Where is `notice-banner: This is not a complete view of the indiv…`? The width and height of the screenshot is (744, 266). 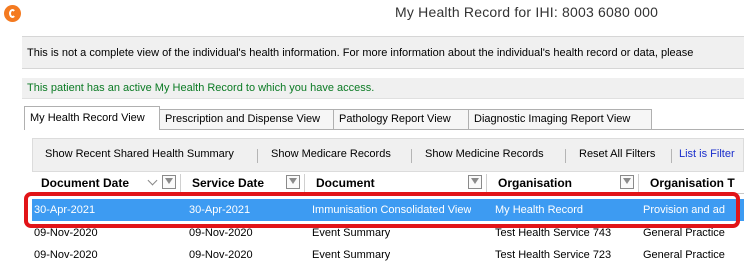
notice-banner: This is not a complete view of the indiv… is located at coordinates (383, 52).